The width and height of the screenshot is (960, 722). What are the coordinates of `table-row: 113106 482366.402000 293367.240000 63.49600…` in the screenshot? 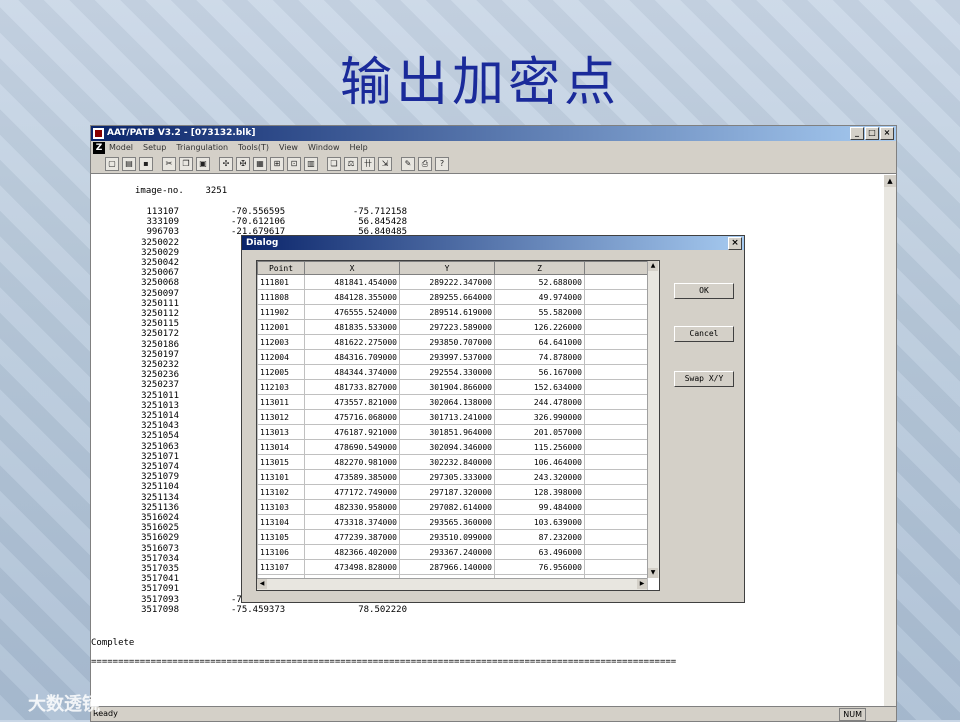 It's located at (452, 552).